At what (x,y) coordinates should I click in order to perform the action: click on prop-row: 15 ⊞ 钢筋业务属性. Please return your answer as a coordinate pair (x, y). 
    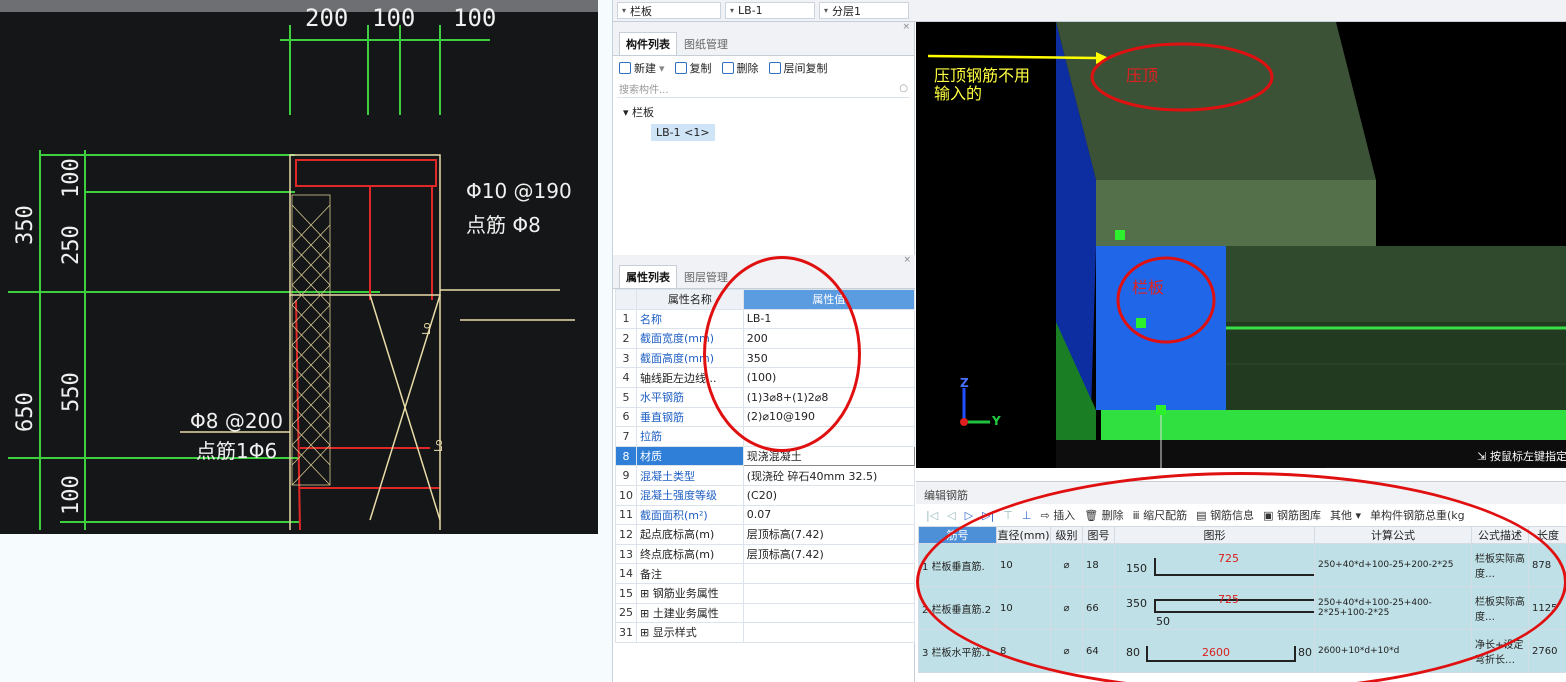
    Looking at the image, I should click on (765, 593).